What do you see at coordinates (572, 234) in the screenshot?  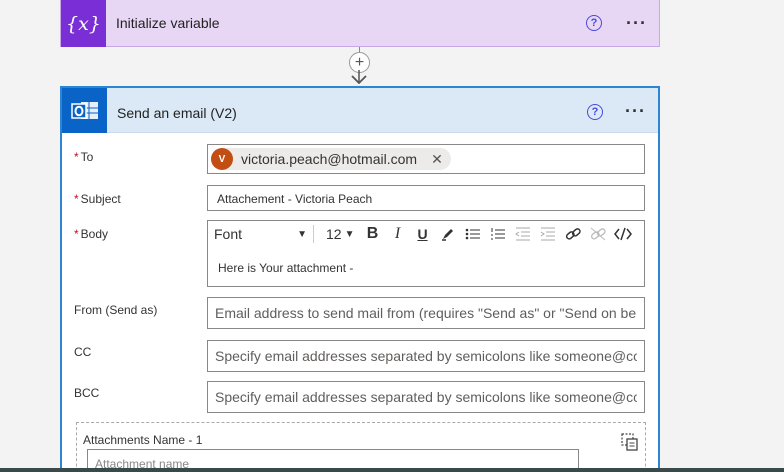 I see `link-icon` at bounding box center [572, 234].